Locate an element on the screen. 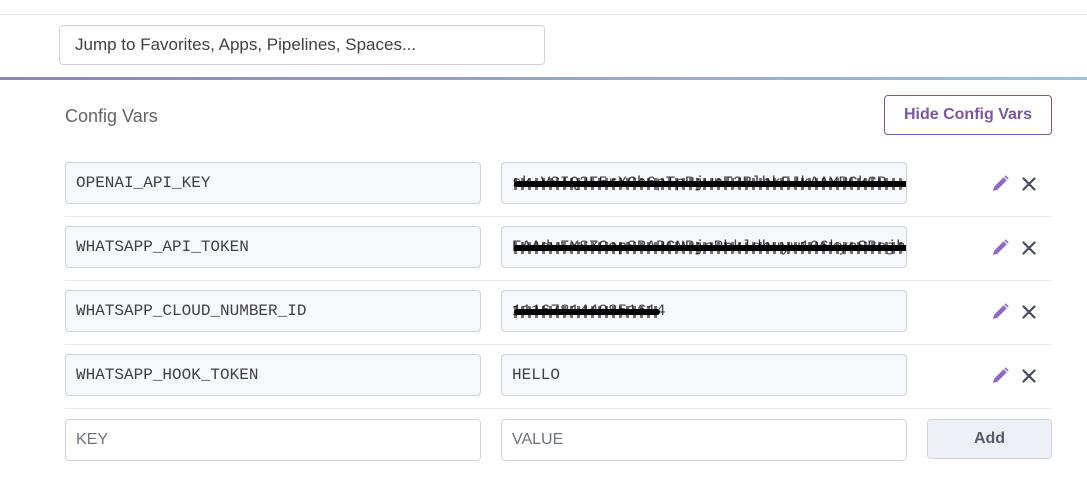  config-var-key: WHATSAPP_API_TOKEN is located at coordinates (273, 247).